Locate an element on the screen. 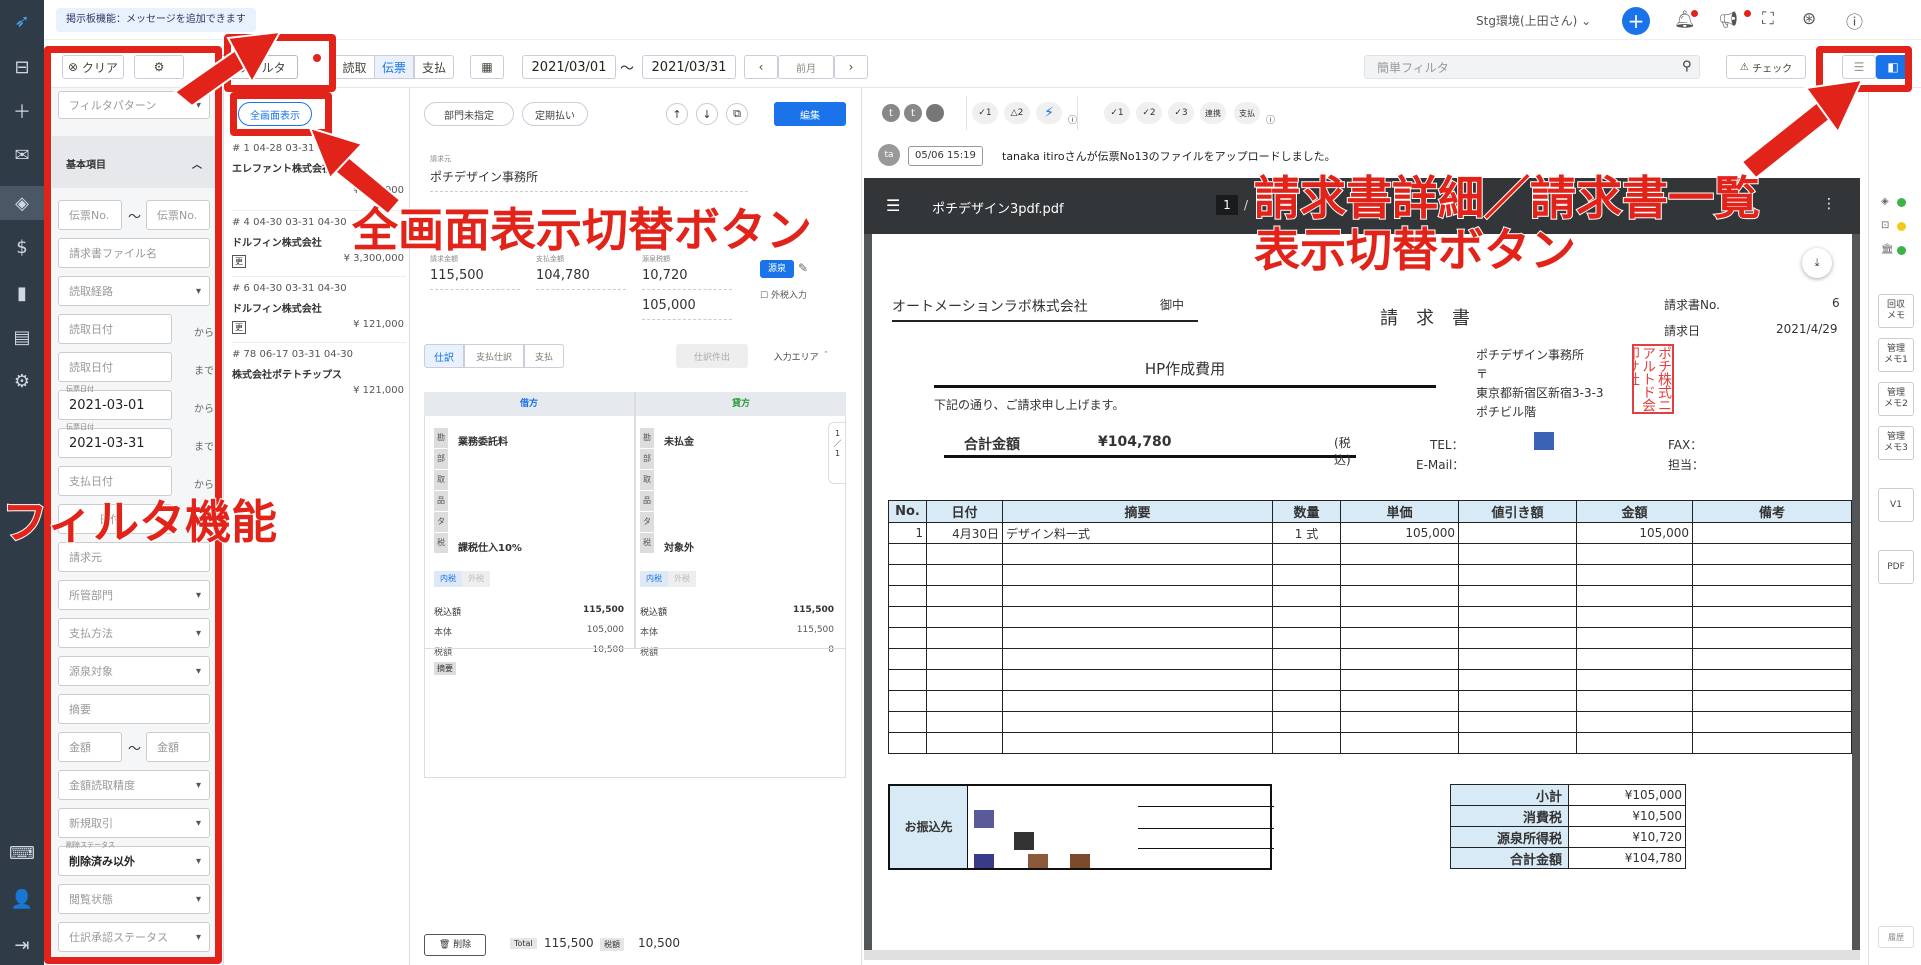 This screenshot has width=1921, height=965. annotation-view-toggle-text-2: 表示切替ボタン is located at coordinates (1415, 250).